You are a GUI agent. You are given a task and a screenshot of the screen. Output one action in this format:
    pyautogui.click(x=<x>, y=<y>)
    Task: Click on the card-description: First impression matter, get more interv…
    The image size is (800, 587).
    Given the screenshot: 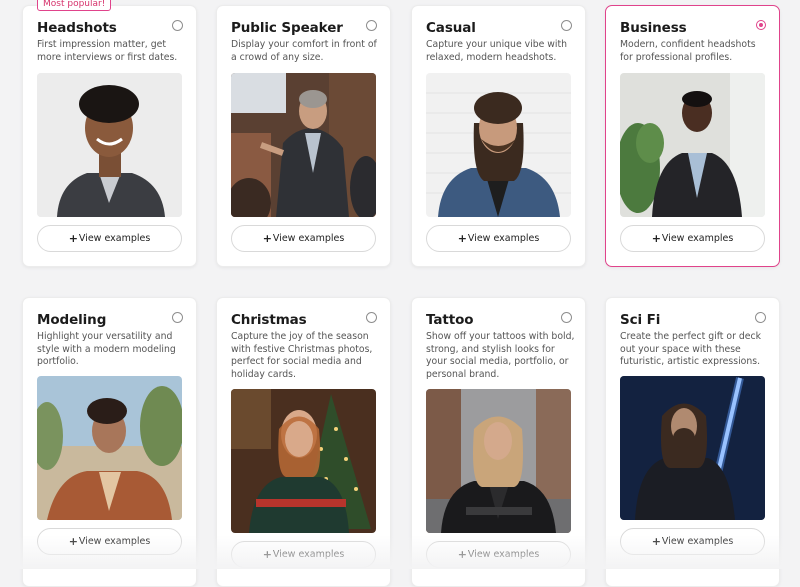 What is the action you would take?
    pyautogui.click(x=107, y=51)
    